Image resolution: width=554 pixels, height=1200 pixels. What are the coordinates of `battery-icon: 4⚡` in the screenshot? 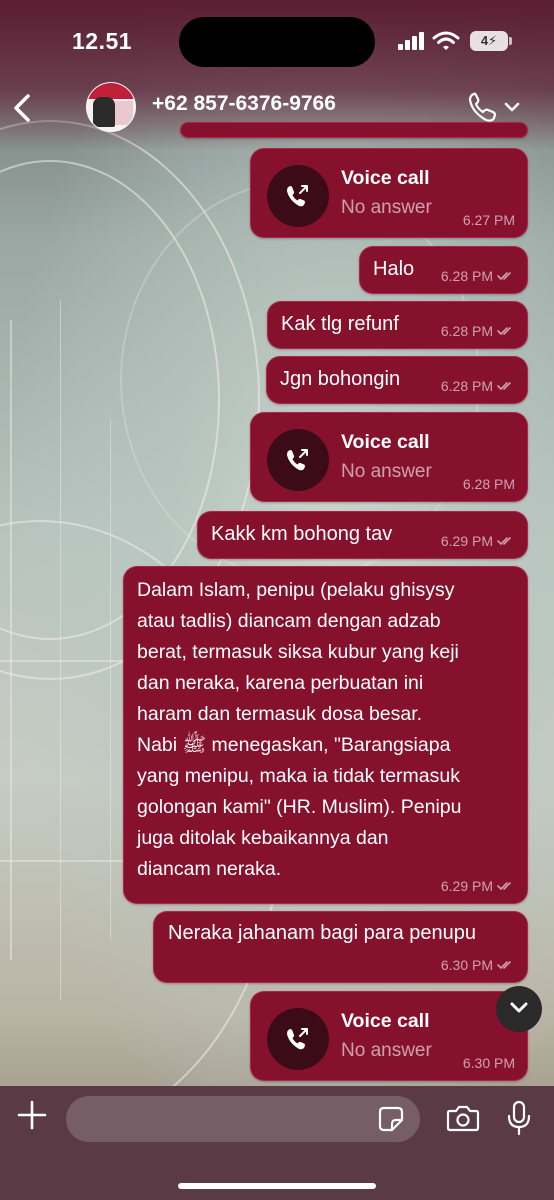 It's located at (491, 41).